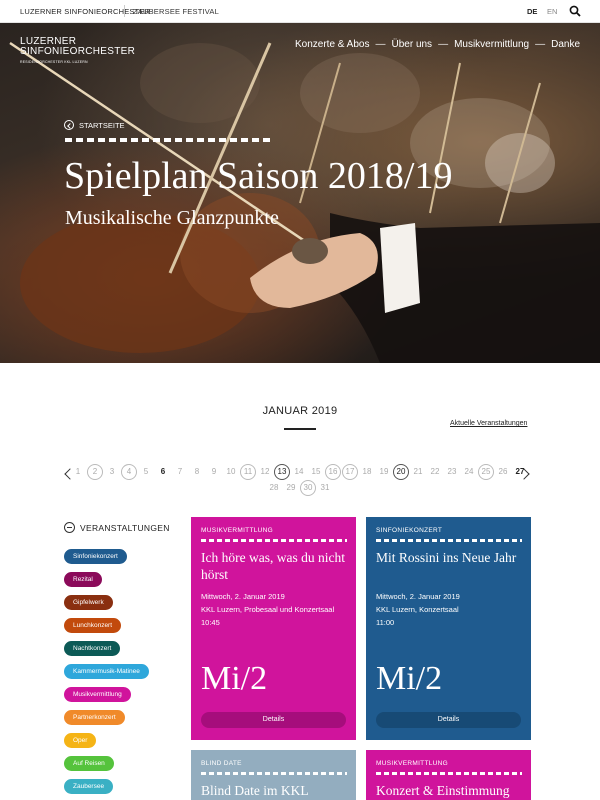  Describe the element at coordinates (97, 694) in the screenshot. I see `filter-tag-musikvermittlung: Musikvermittlung` at that location.